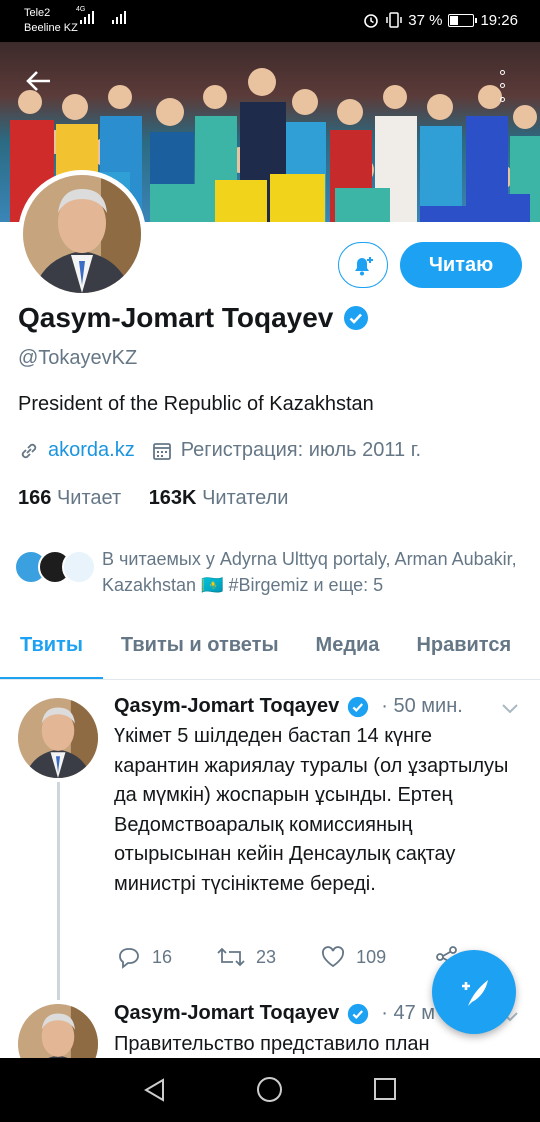 The height and width of the screenshot is (1122, 540). I want to click on profile-meta: akorda.kz Регистрация: июль 2011 г., so click(219, 450).